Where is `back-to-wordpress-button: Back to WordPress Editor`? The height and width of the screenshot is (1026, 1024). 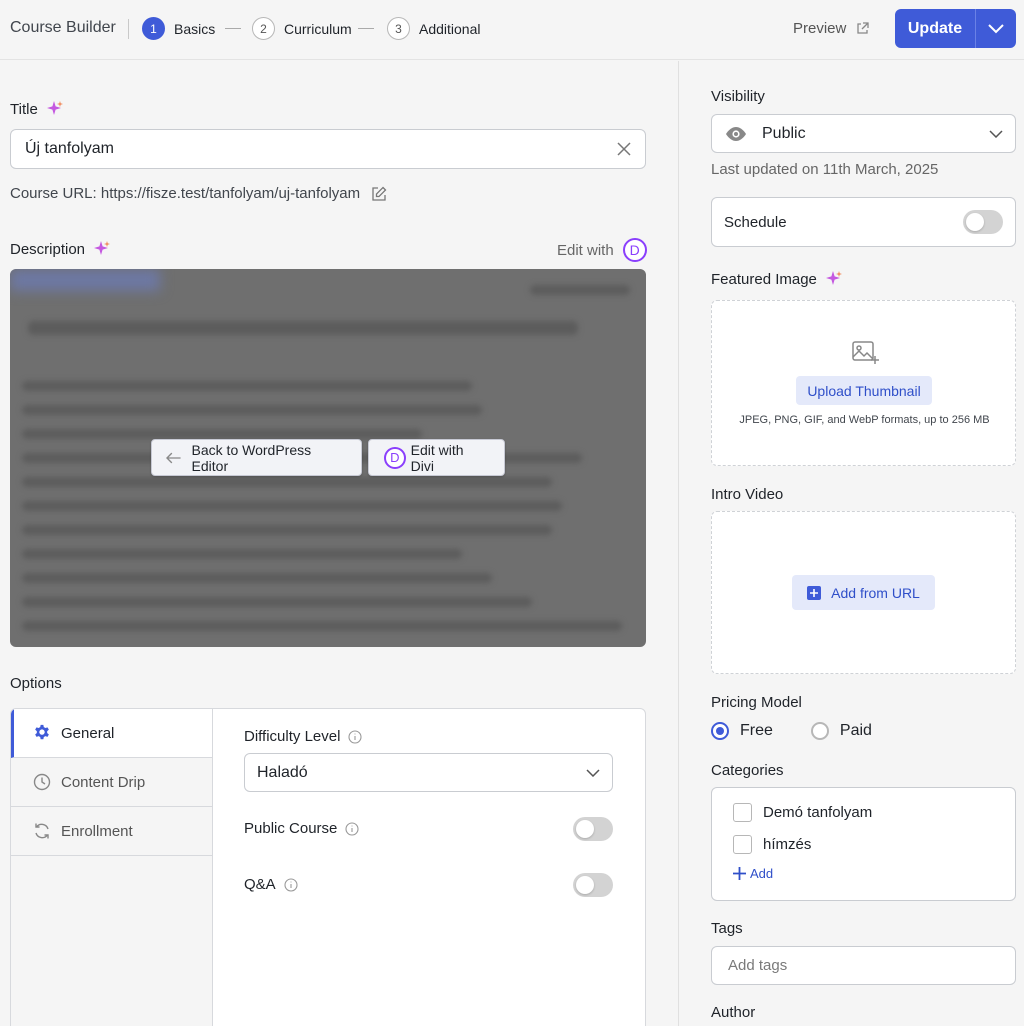 back-to-wordpress-button: Back to WordPress Editor is located at coordinates (256, 457).